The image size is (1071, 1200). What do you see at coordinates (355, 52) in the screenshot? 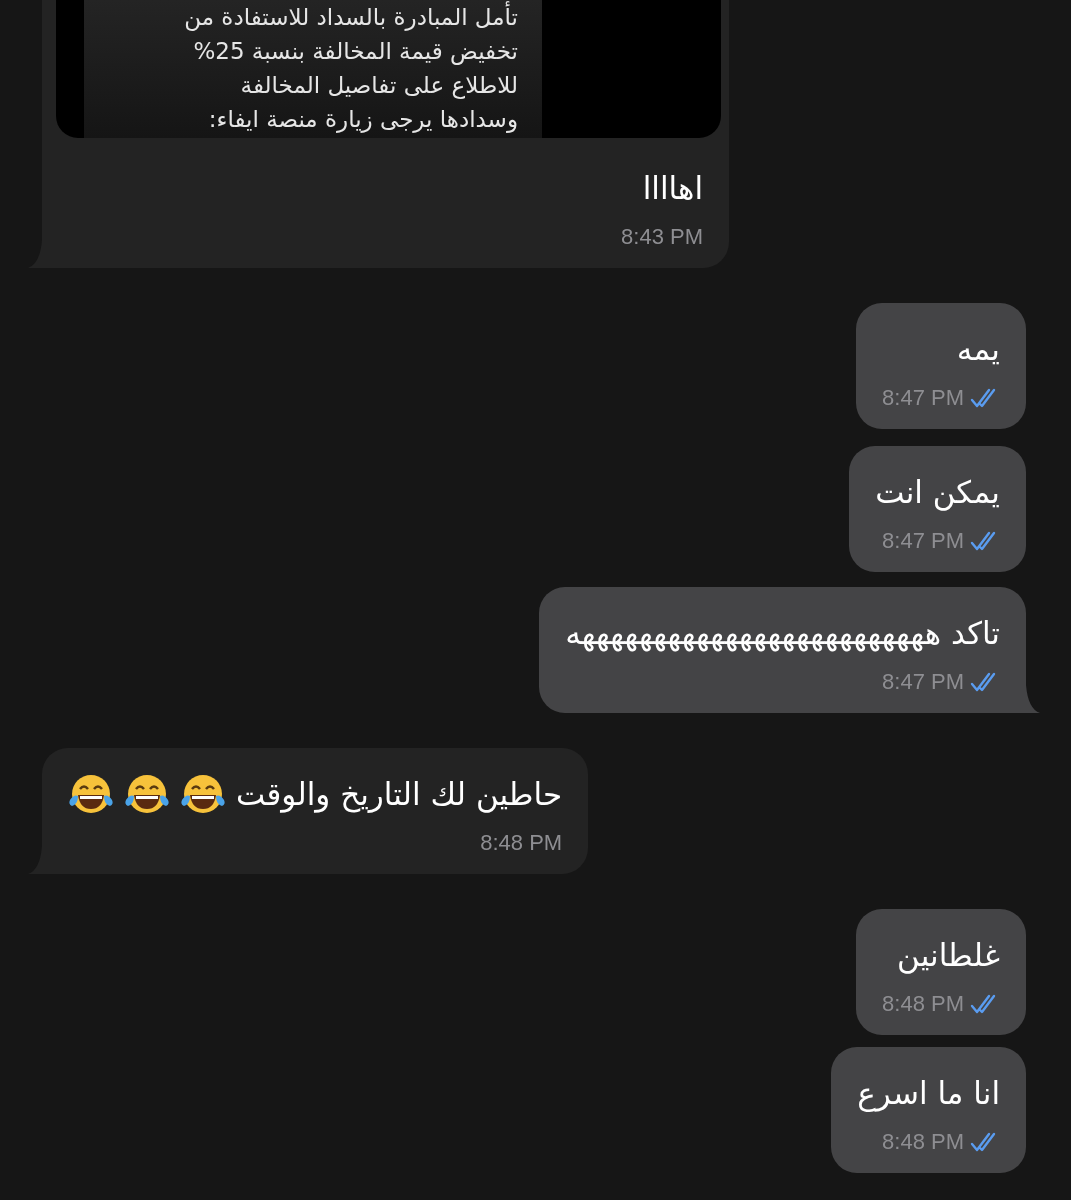
I see `quoted-text-line: تخفيض قيمة المخالفة بنسبة 25%` at bounding box center [355, 52].